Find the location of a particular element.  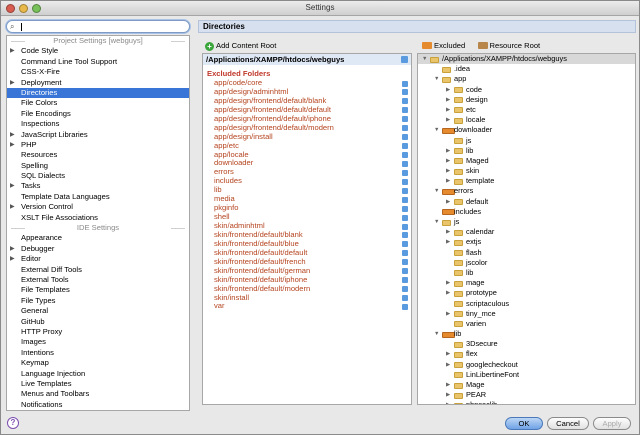

settings-item-tasks: ▶ Tasks is located at coordinates (98, 186).